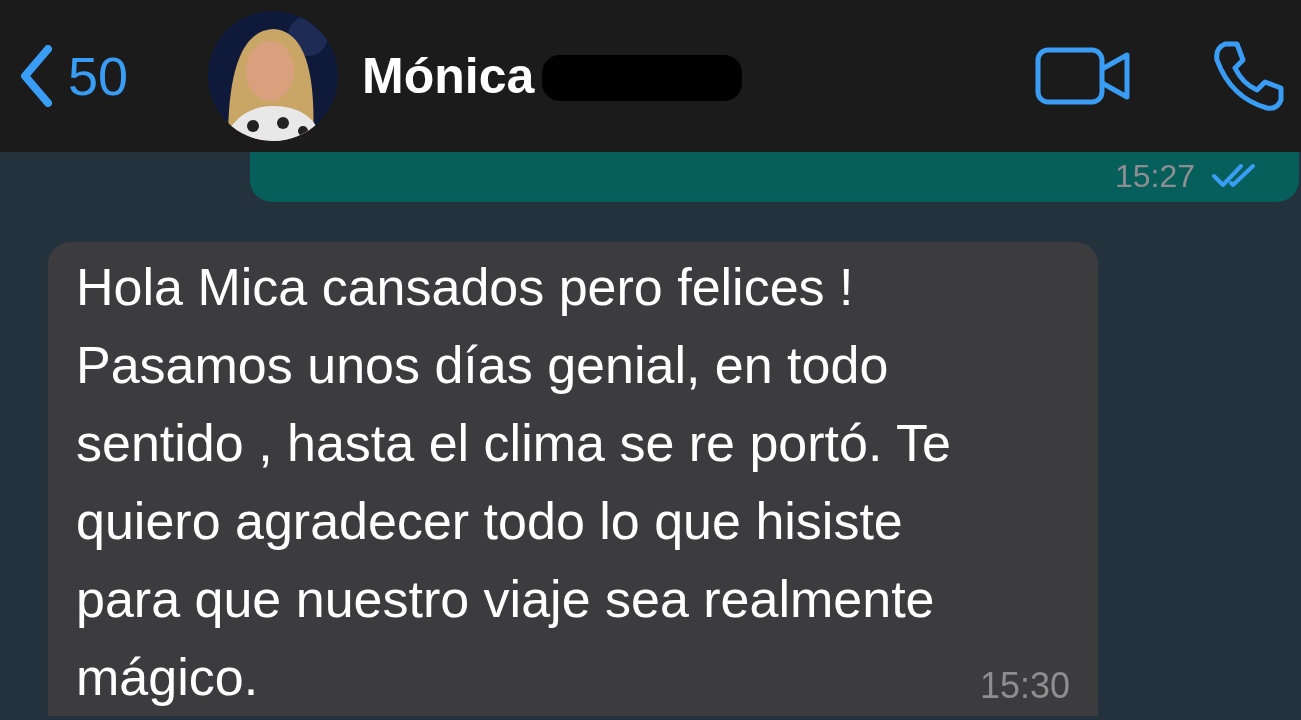 The height and width of the screenshot is (720, 1301). I want to click on phone-icon, so click(1248, 76).